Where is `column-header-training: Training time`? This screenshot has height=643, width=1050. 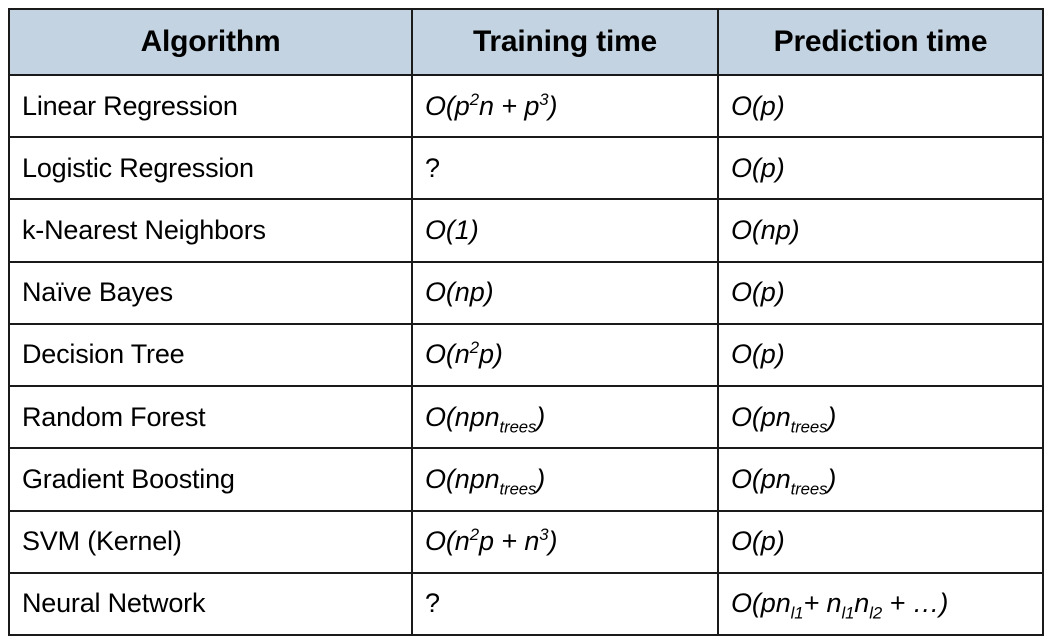
column-header-training: Training time is located at coordinates (565, 42).